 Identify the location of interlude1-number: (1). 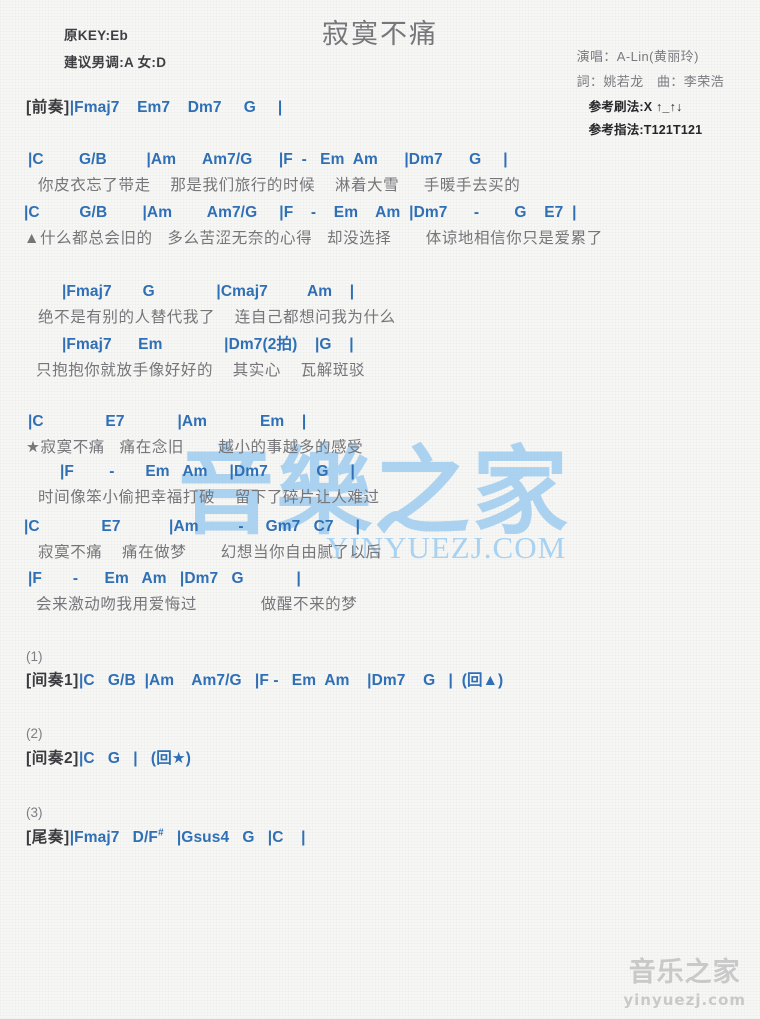
(34, 656).